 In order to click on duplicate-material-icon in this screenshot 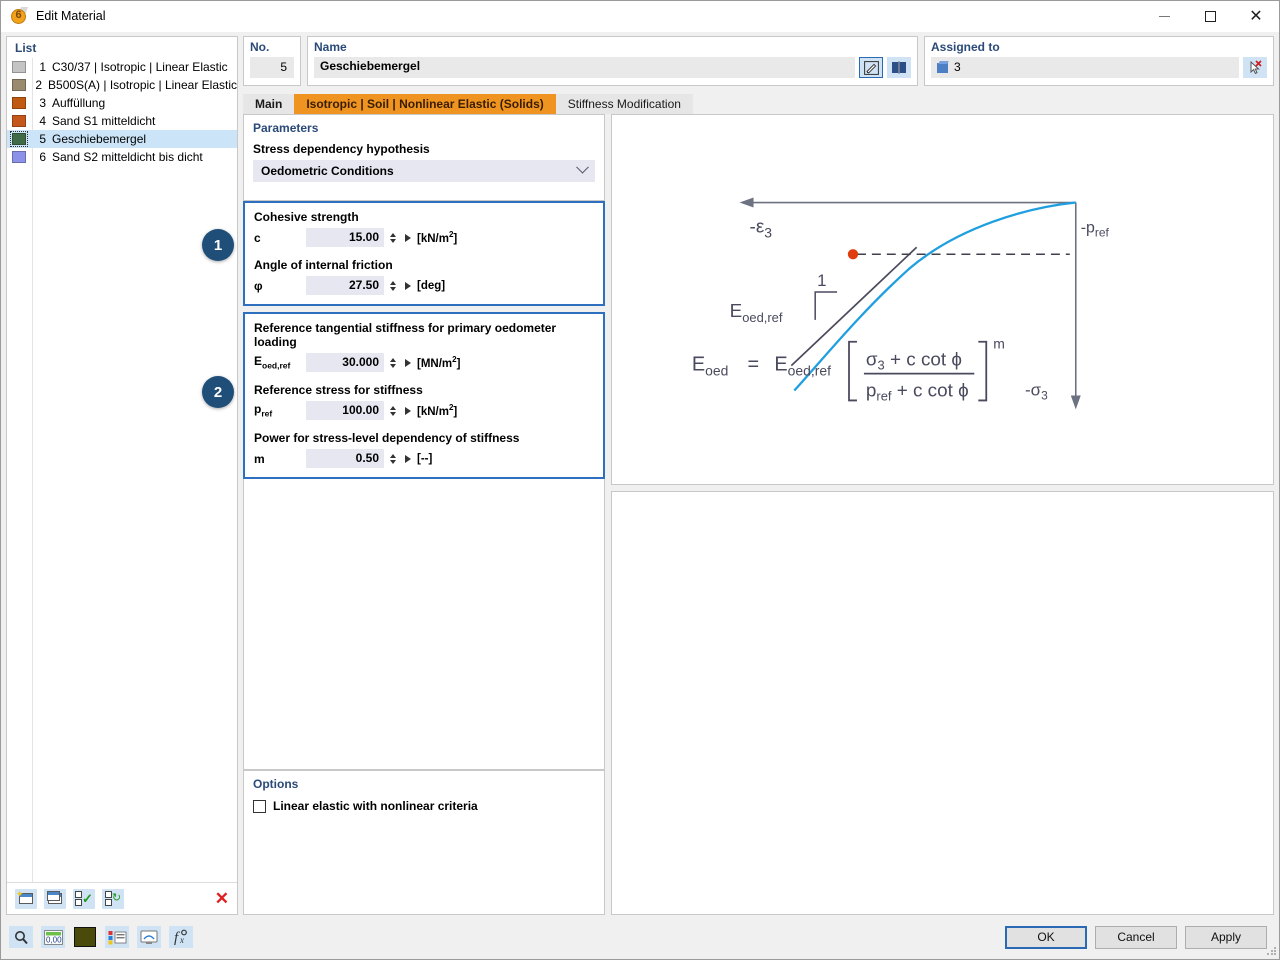, I will do `click(55, 898)`.